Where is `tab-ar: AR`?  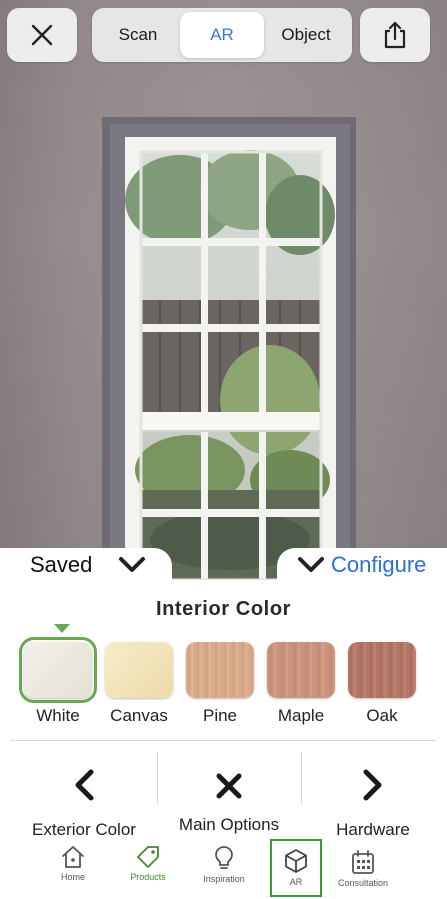
tab-ar: AR is located at coordinates (296, 868).